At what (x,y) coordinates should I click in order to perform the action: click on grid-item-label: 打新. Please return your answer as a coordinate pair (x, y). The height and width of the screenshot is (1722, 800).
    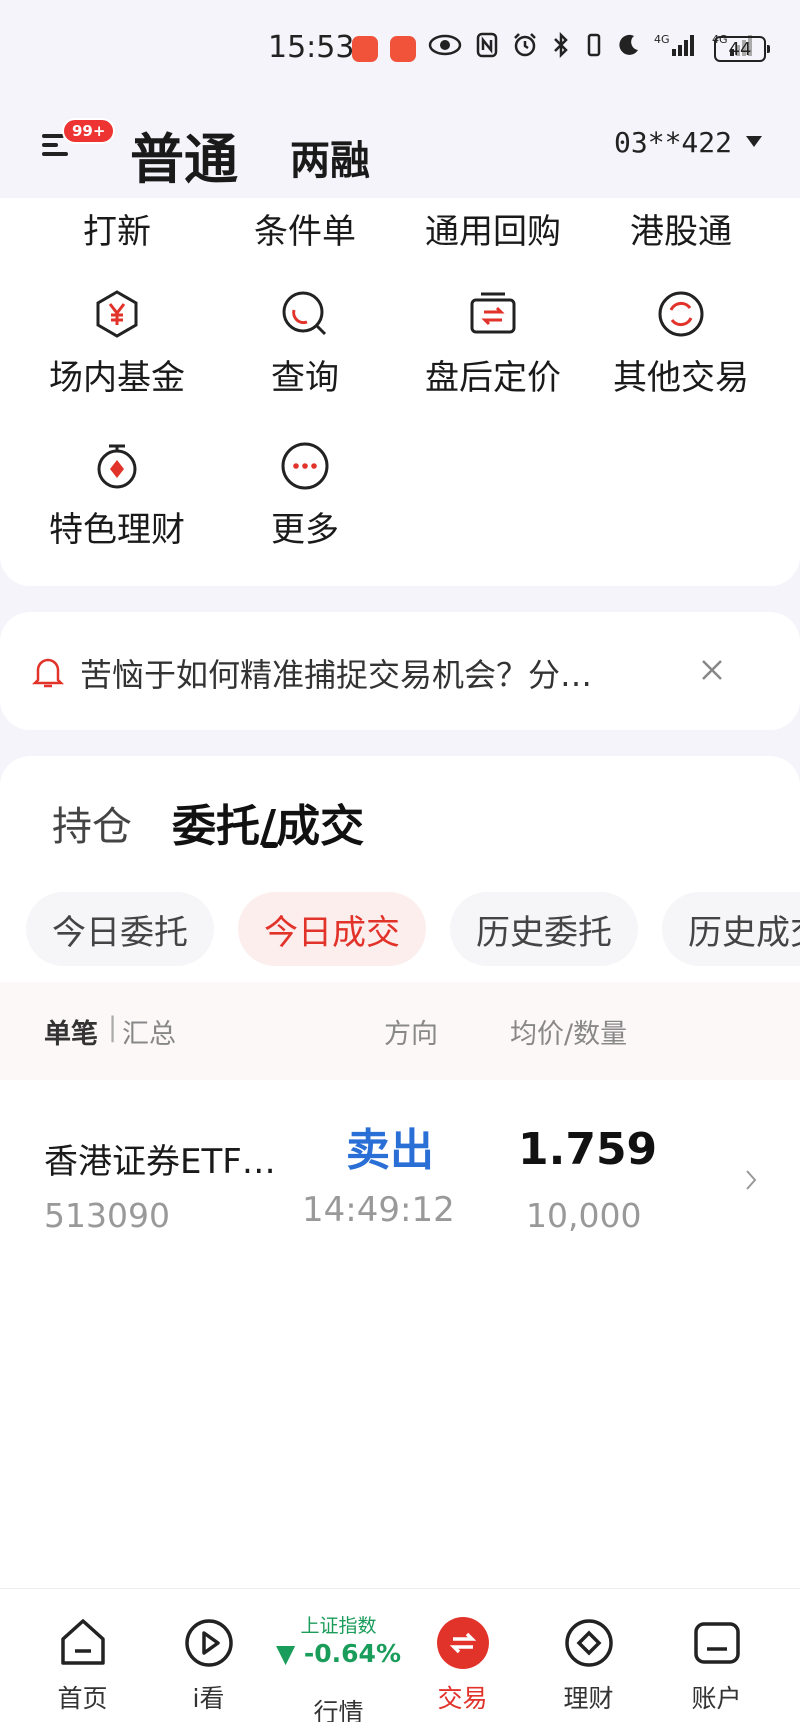
    Looking at the image, I should click on (117, 232).